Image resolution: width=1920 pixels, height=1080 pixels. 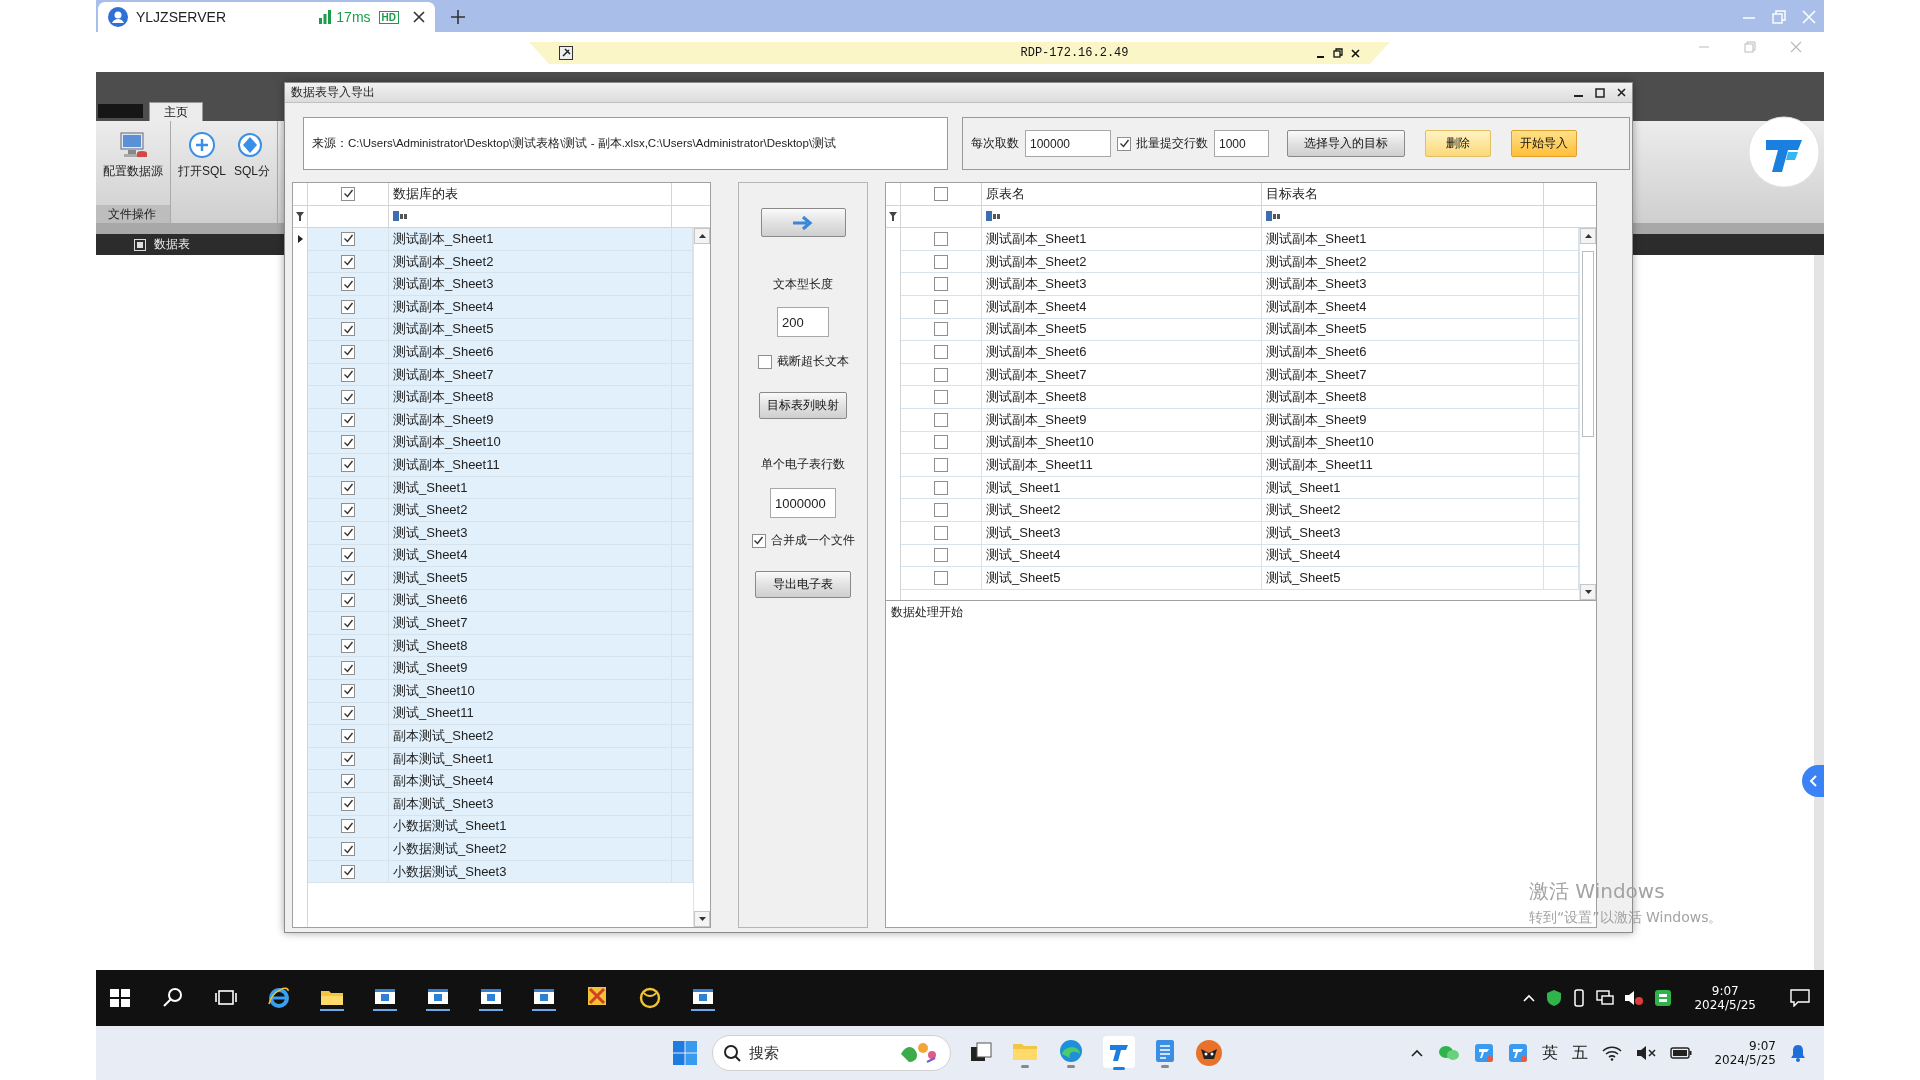 I want to click on table-row: 测试副本_Sheet7, so click(x=500, y=375).